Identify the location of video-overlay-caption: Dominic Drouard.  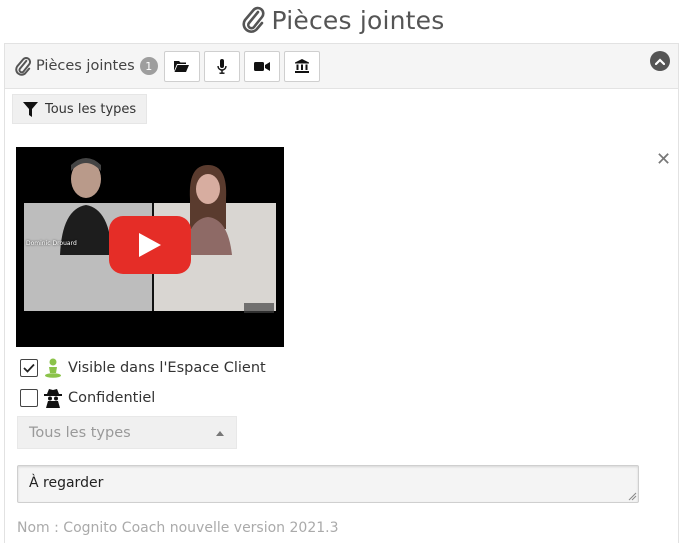
(51, 243).